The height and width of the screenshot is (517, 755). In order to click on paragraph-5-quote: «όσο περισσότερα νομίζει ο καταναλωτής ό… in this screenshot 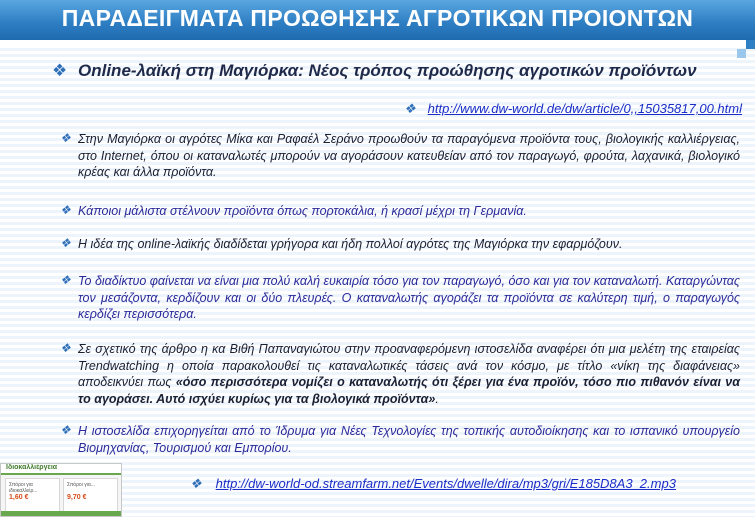, I will do `click(409, 390)`.